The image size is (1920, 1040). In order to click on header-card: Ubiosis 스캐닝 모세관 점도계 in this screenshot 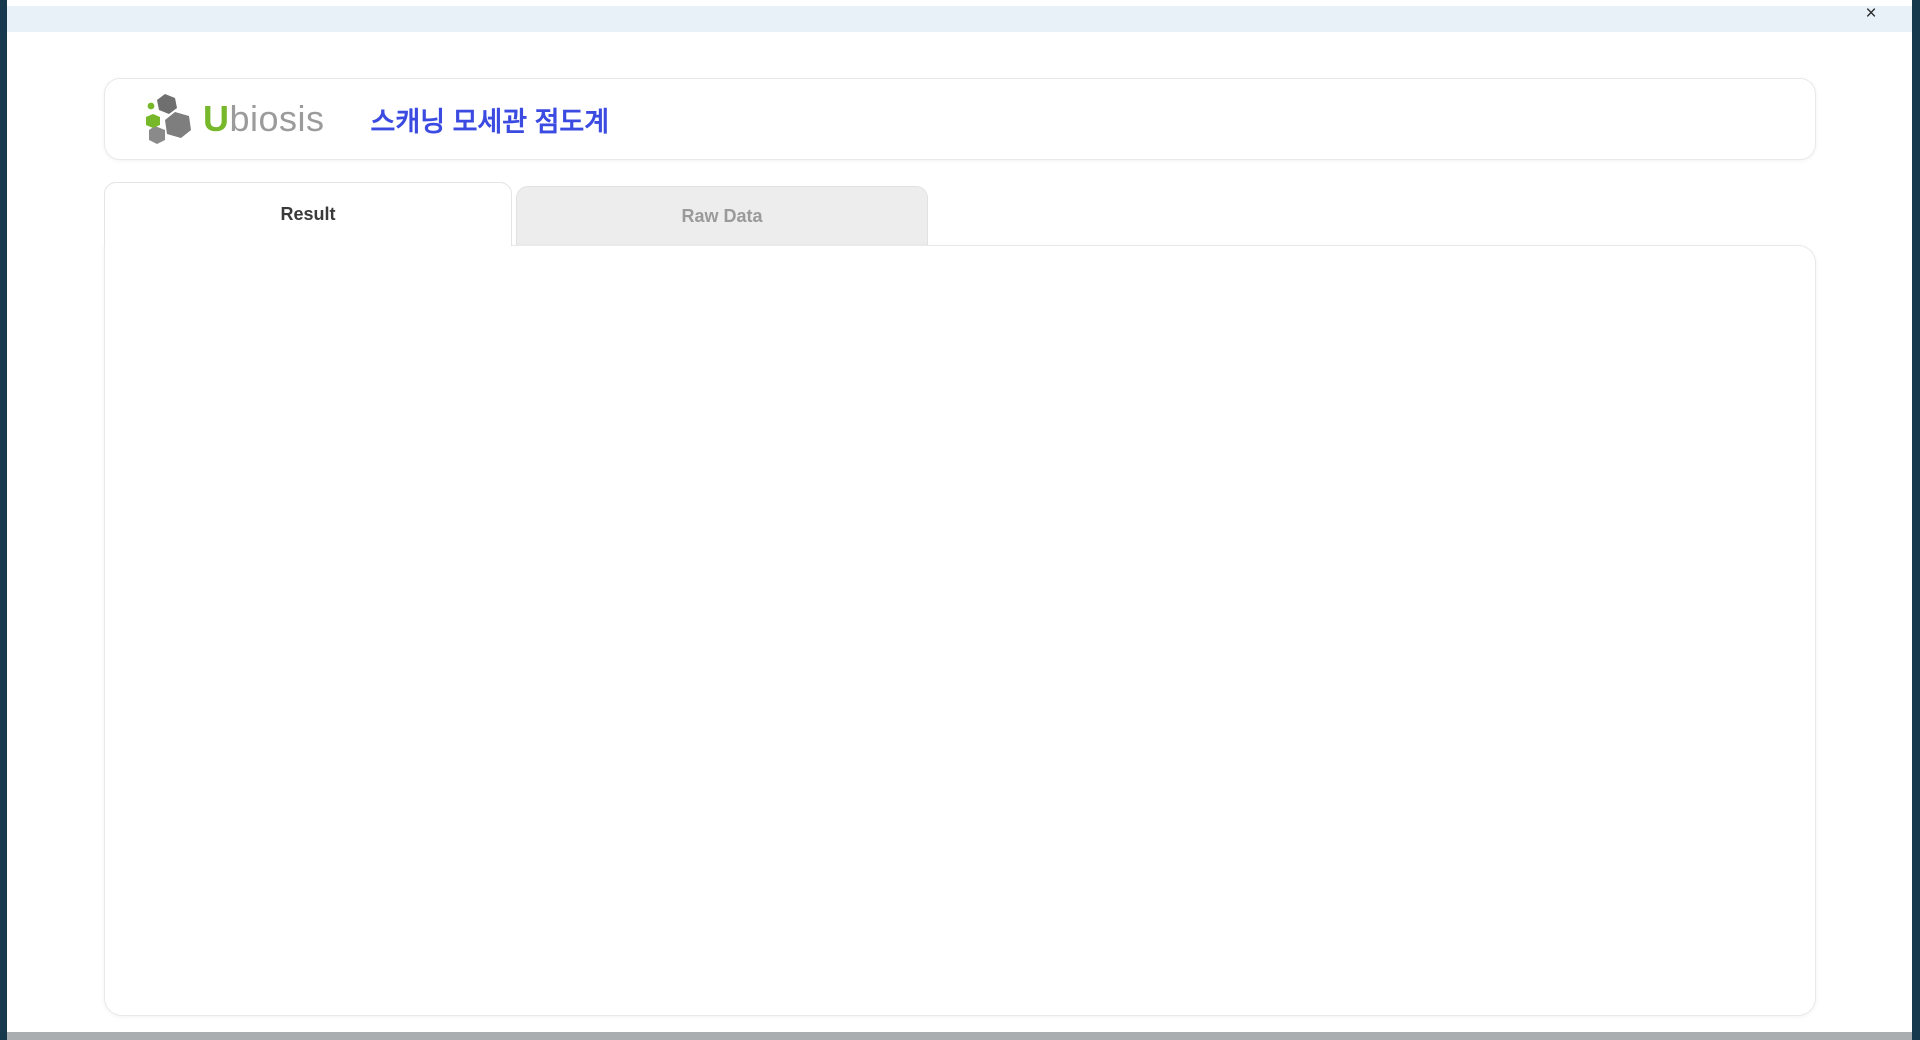, I will do `click(960, 119)`.